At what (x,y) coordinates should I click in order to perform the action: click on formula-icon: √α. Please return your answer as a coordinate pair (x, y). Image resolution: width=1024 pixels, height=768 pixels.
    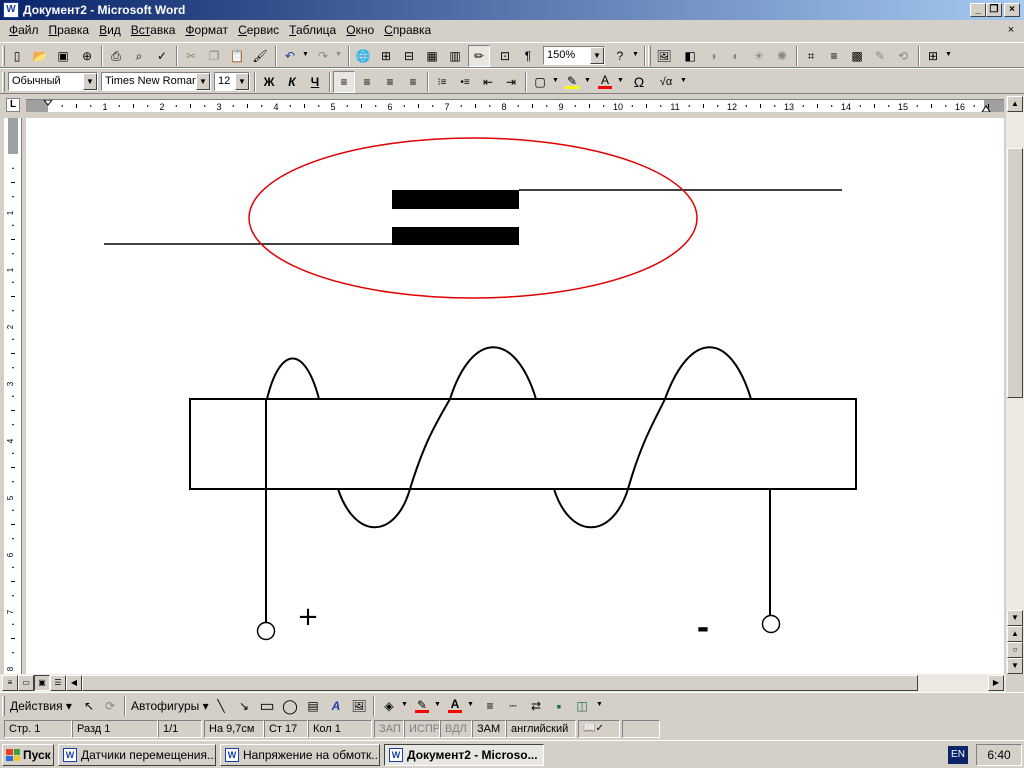
    Looking at the image, I should click on (666, 82).